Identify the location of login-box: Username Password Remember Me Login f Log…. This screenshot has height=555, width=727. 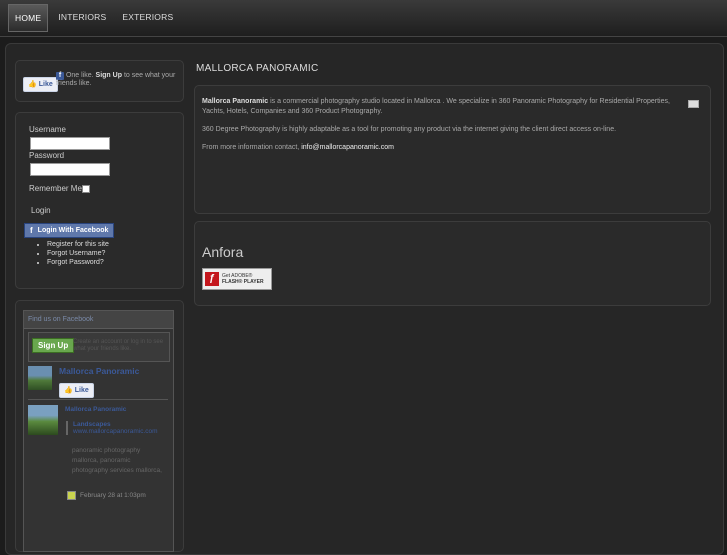
(99, 200).